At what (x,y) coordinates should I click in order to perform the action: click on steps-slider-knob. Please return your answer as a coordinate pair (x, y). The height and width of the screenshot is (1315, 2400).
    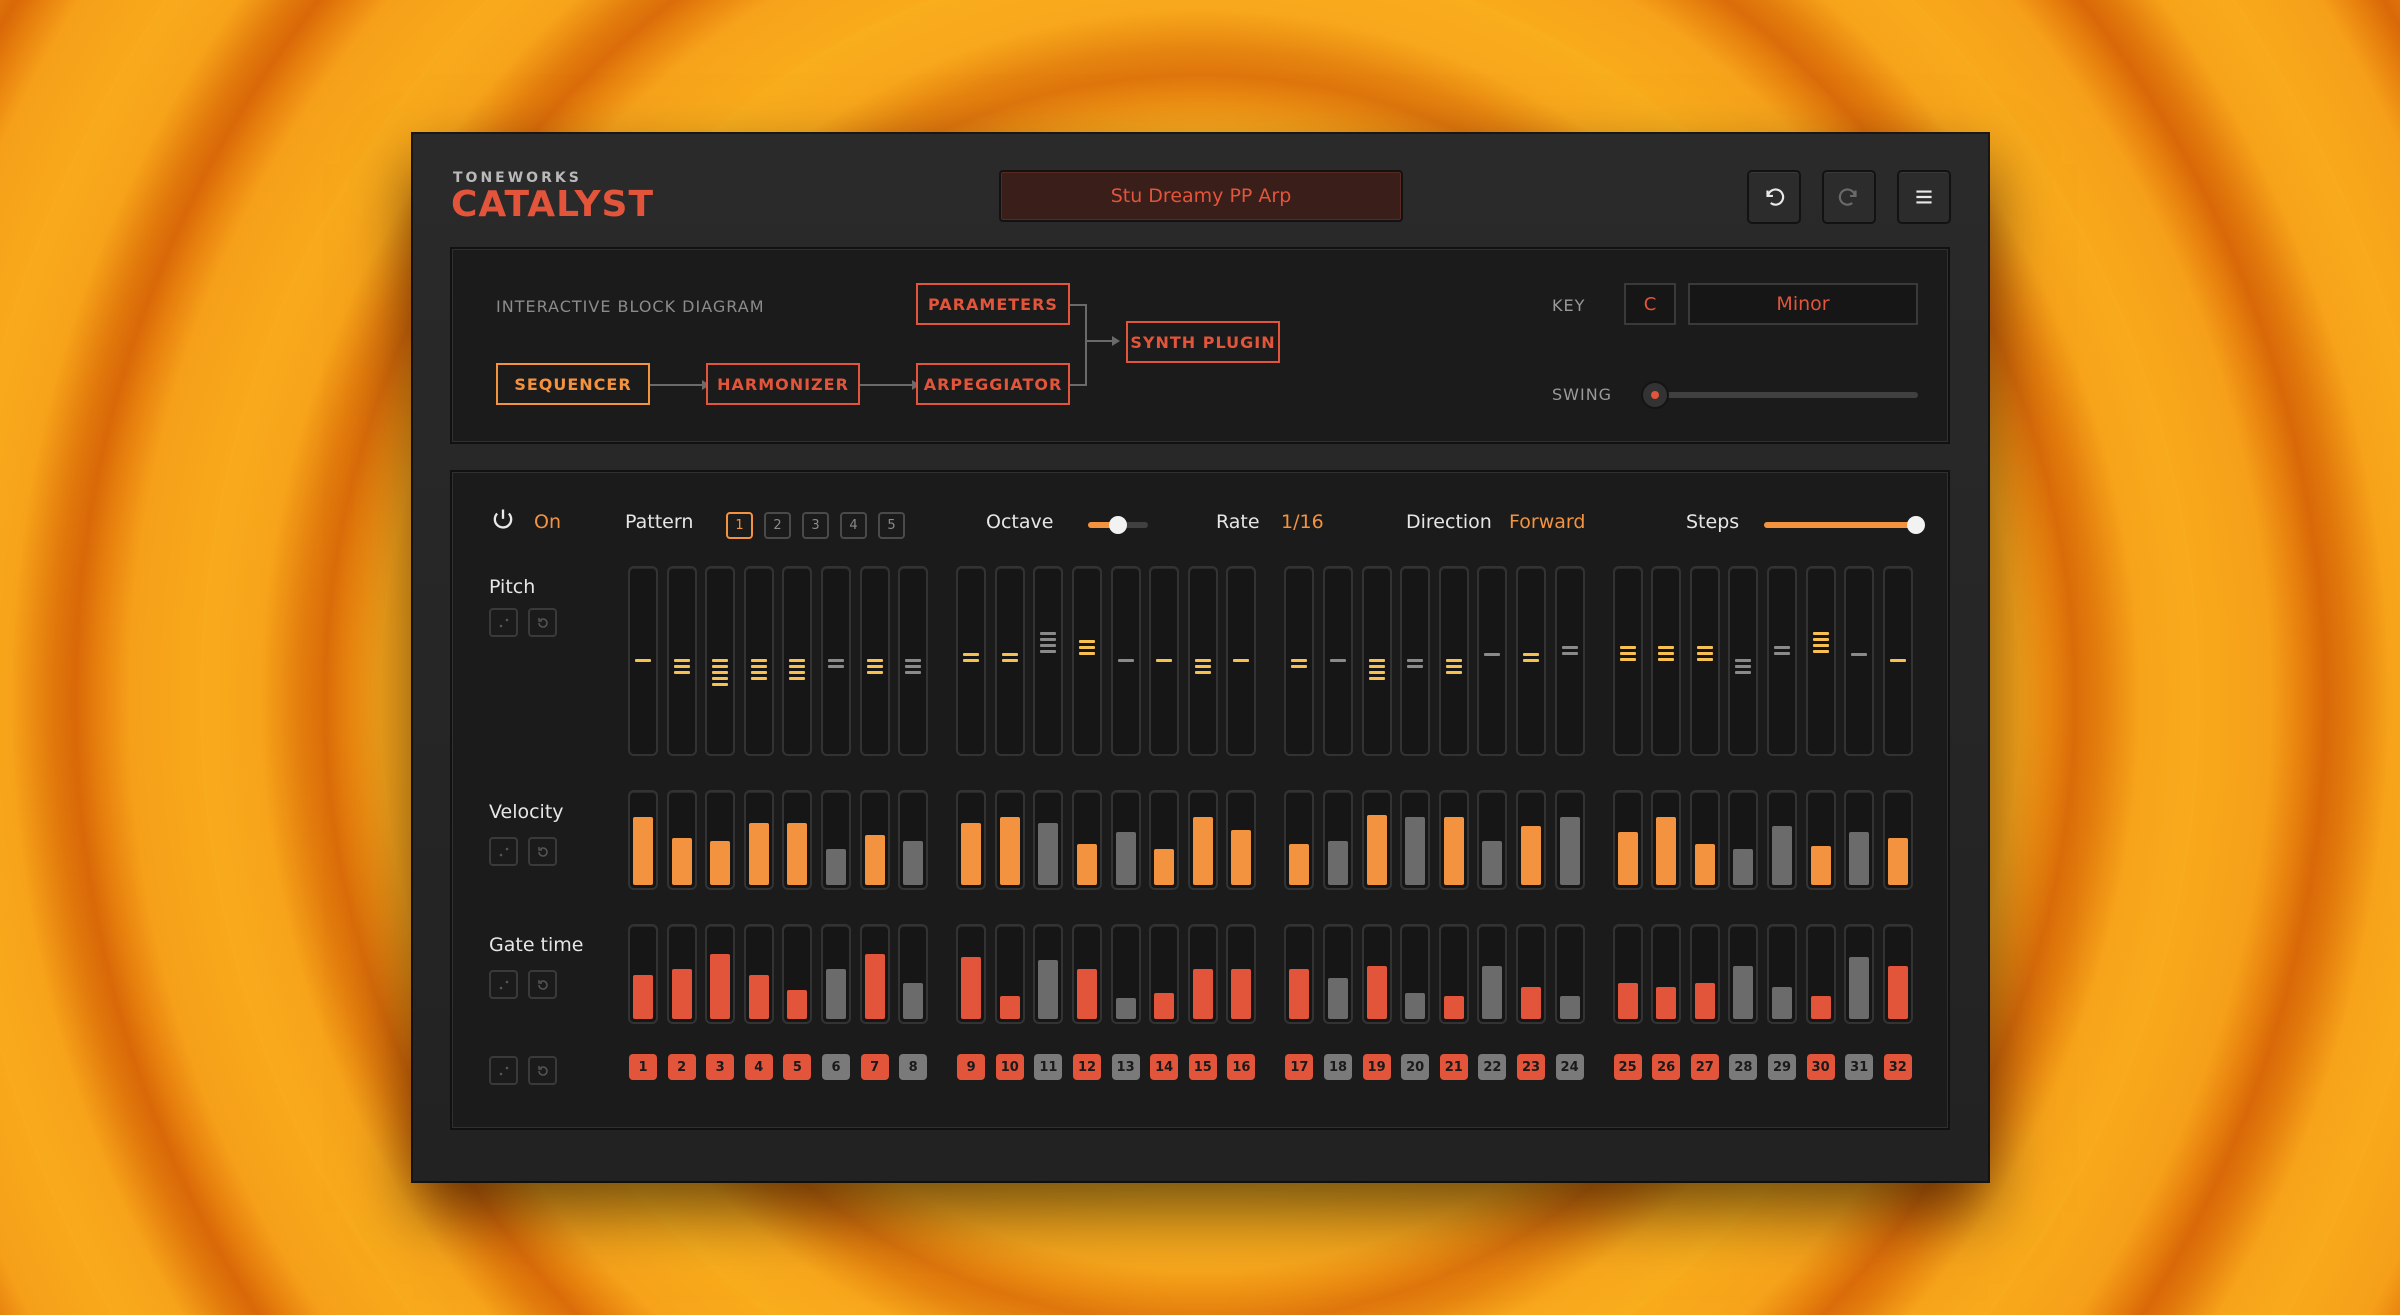
    Looking at the image, I should click on (1916, 525).